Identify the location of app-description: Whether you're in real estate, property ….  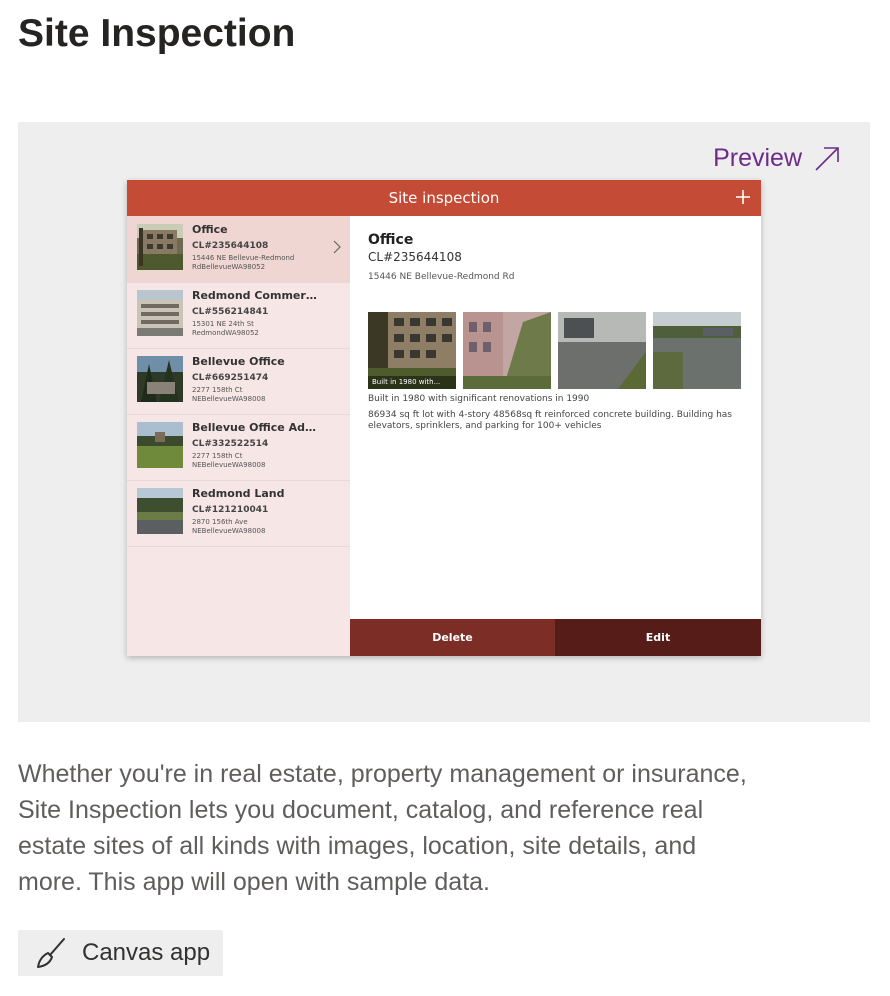
(382, 828).